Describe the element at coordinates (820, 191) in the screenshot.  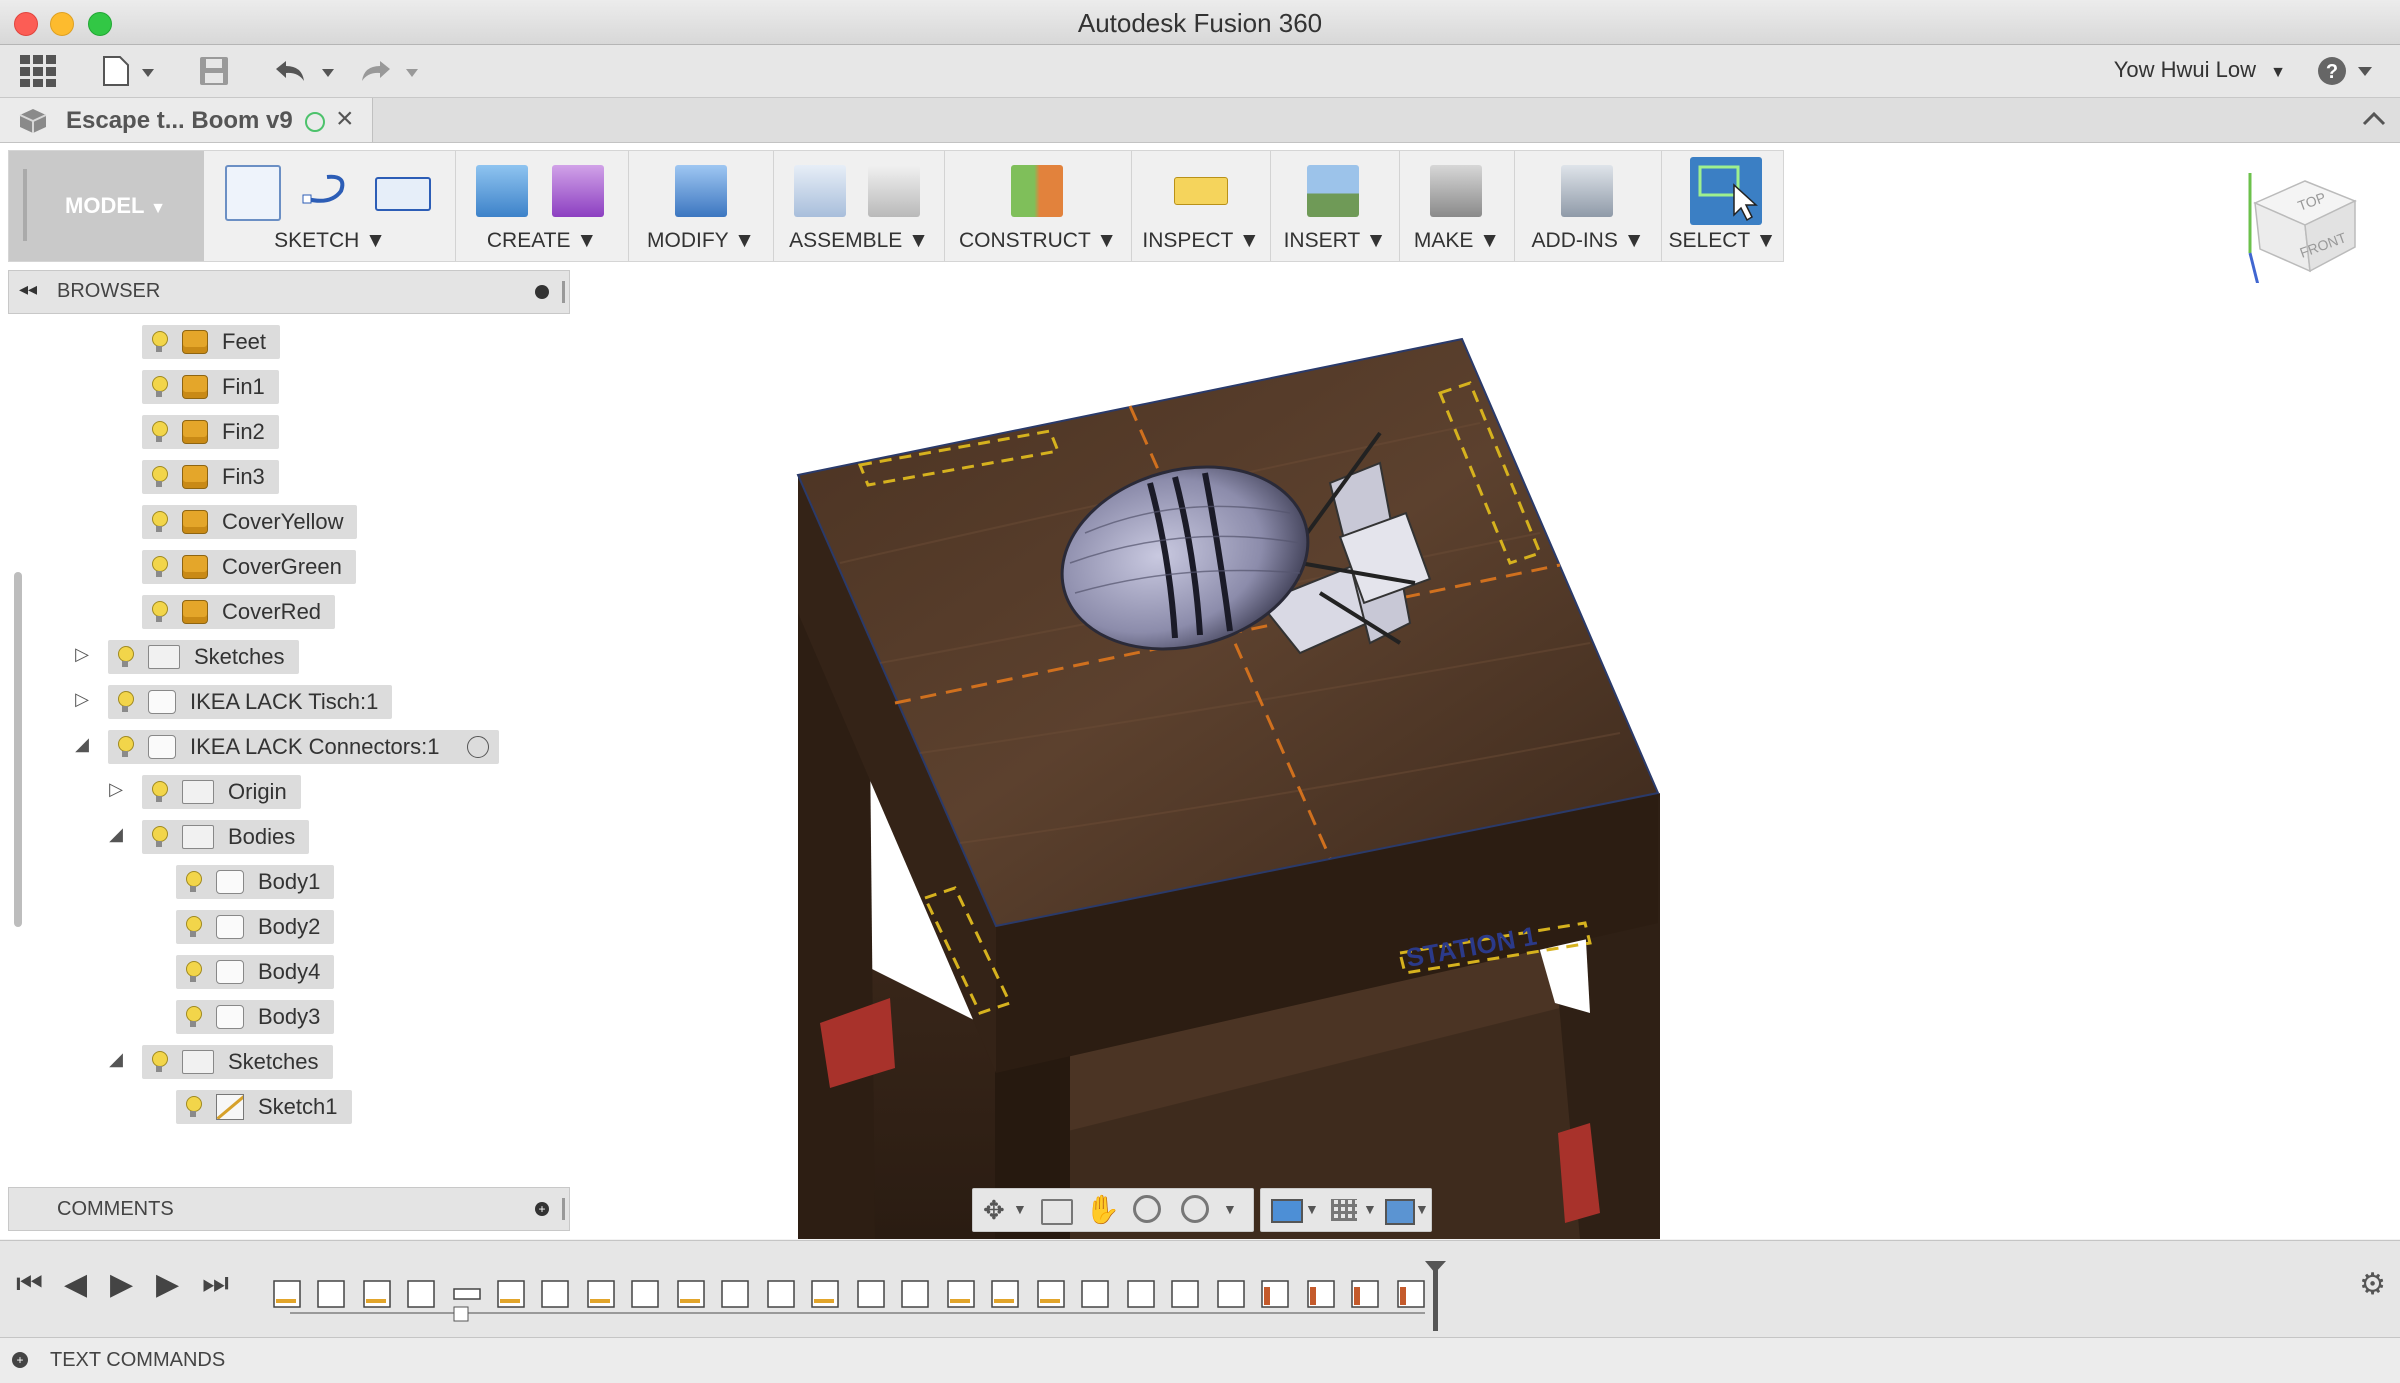
I see `new-component-icon` at that location.